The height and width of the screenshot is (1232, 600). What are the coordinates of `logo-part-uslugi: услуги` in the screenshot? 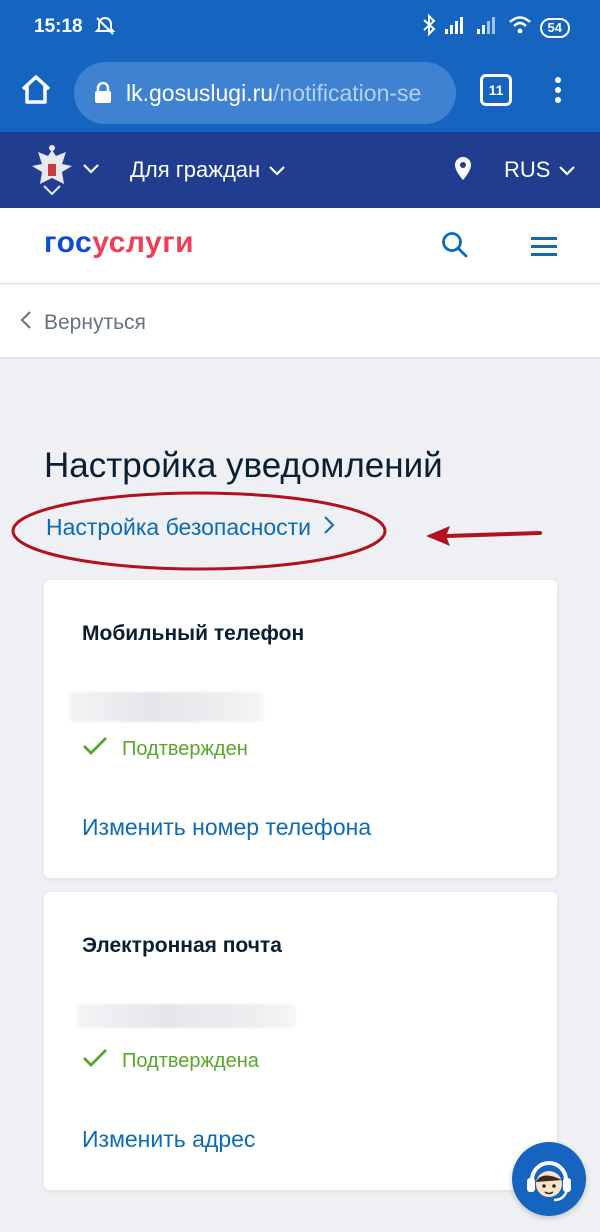 It's located at (143, 242).